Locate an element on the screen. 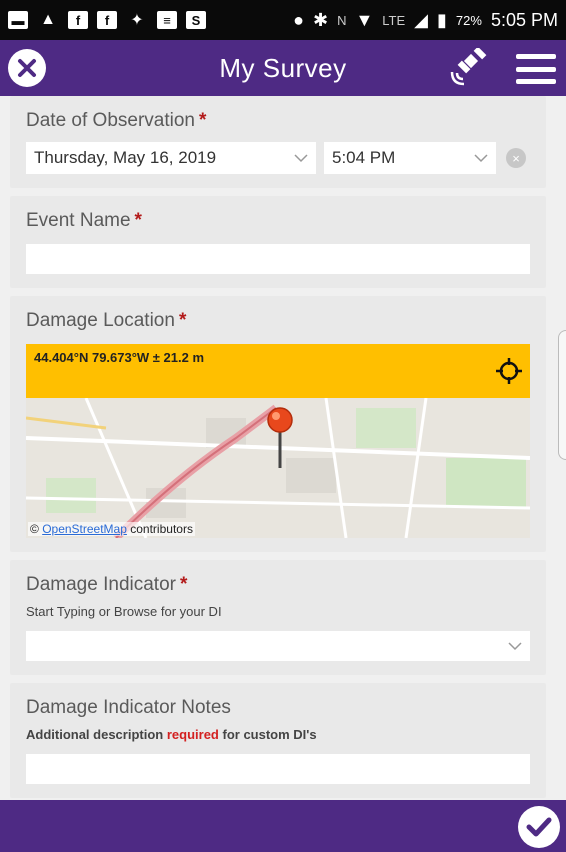 The image size is (566, 852). hint-after: for custom DI's is located at coordinates (269, 734).